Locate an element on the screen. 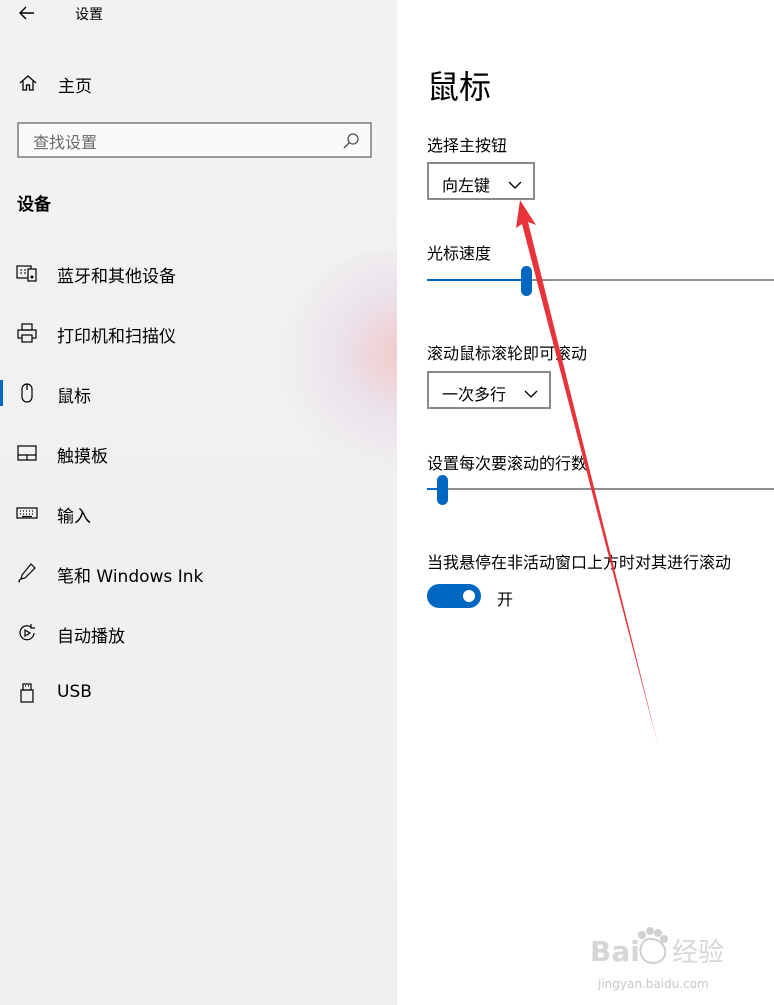  sidebar-item-label: 触摸板 is located at coordinates (82, 457).